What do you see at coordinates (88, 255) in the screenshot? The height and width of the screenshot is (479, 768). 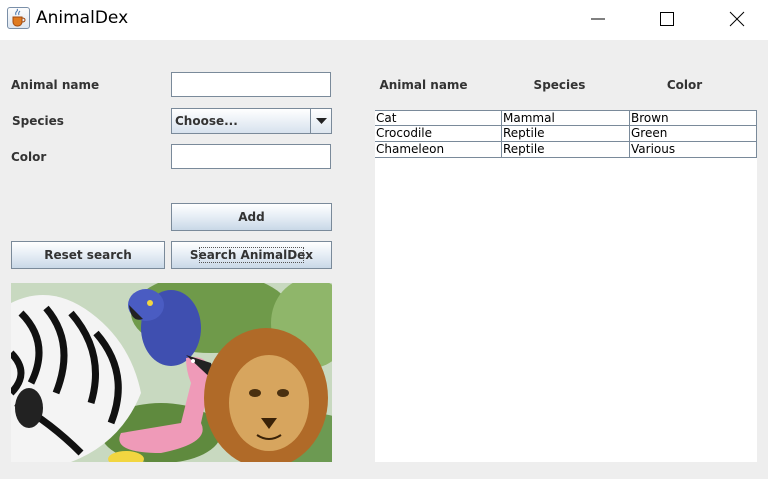 I see `reset-search-button: Reset search` at bounding box center [88, 255].